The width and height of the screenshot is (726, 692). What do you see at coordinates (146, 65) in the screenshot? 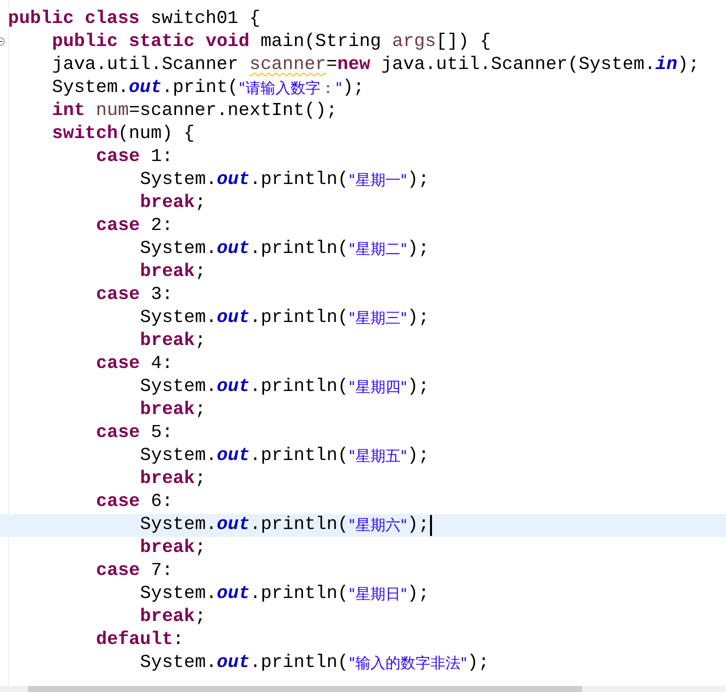
I see `code-text: java.util.Scanner` at bounding box center [146, 65].